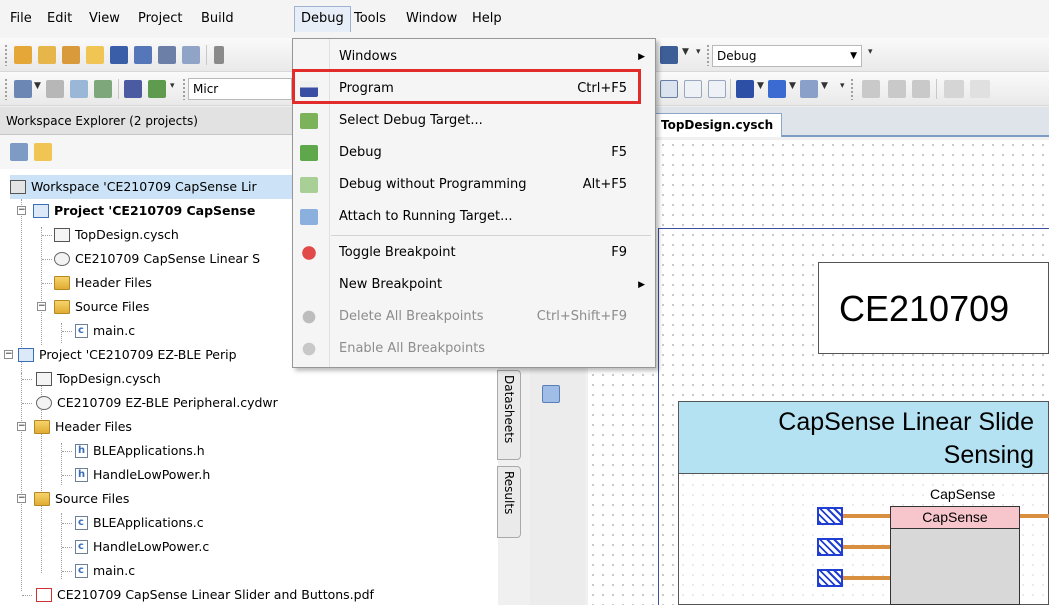 The width and height of the screenshot is (1049, 605). What do you see at coordinates (119, 55) in the screenshot?
I see `save-icon` at bounding box center [119, 55].